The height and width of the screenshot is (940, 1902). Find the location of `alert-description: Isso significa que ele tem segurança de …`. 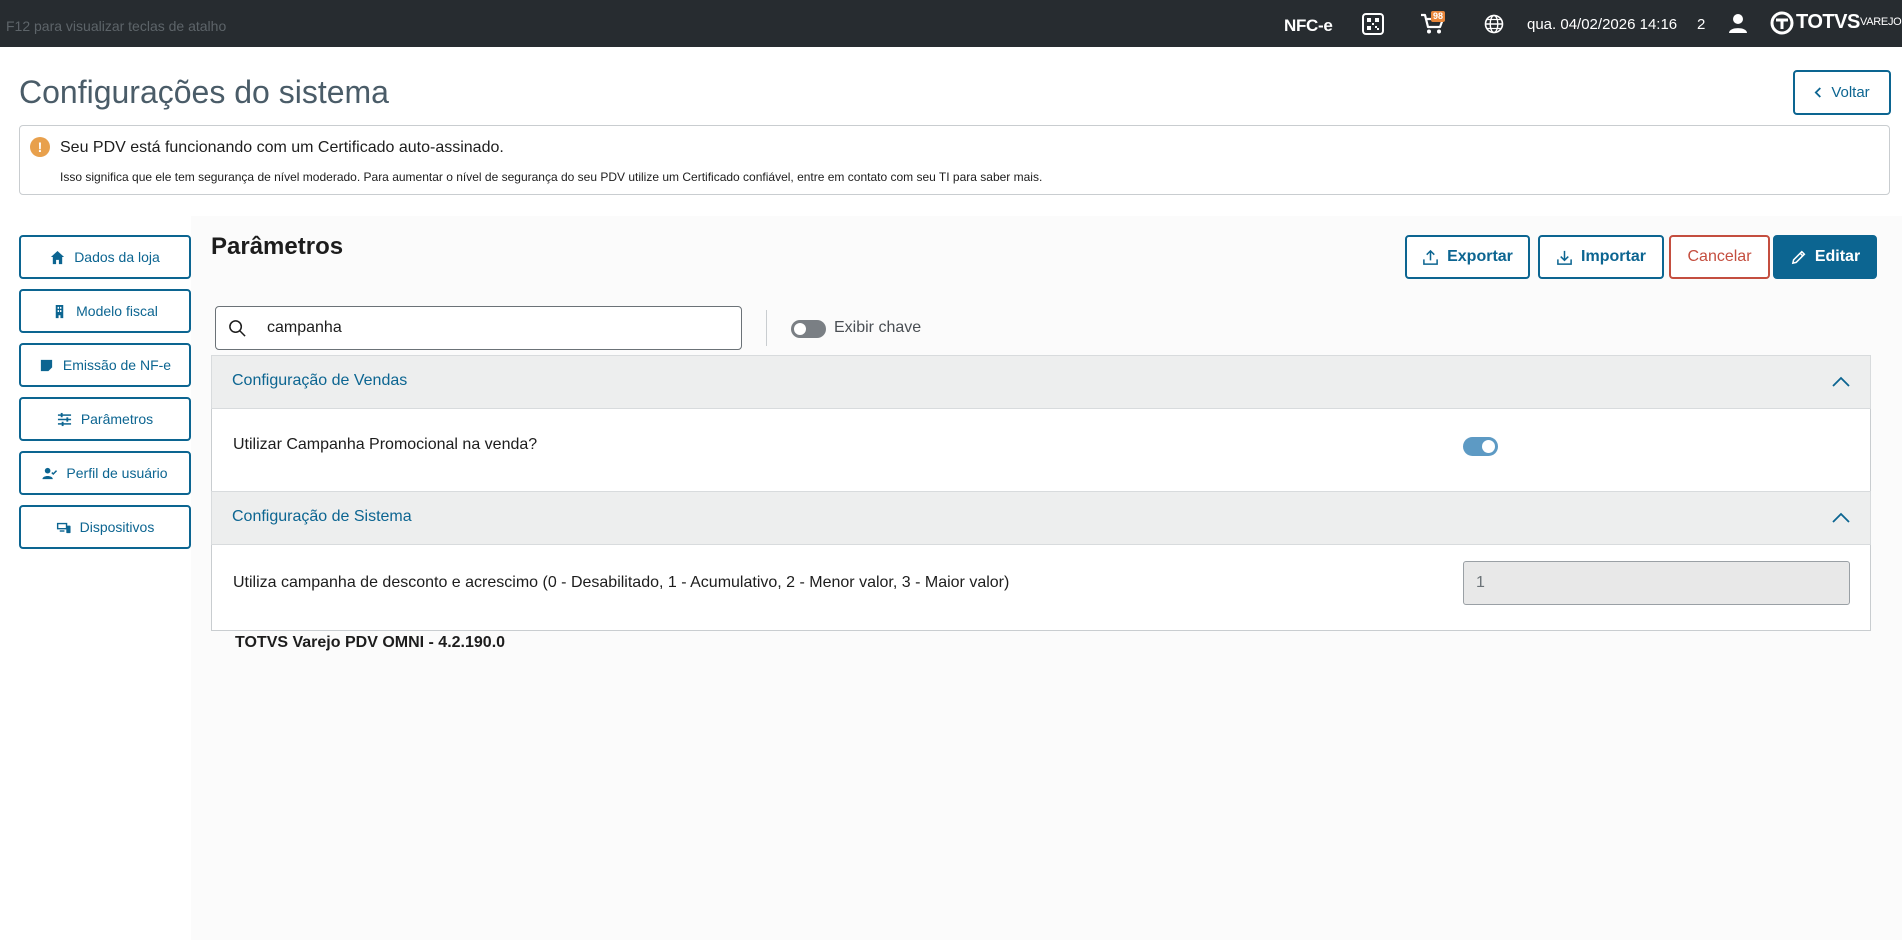

alert-description: Isso significa que ele tem segurança de … is located at coordinates (551, 177).